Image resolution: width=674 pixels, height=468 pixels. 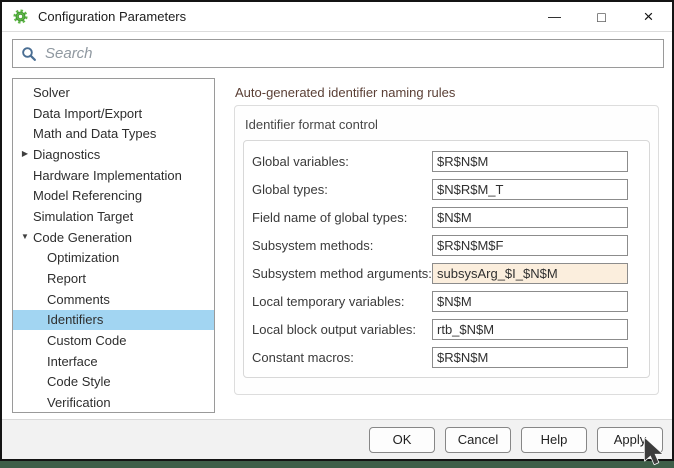 What do you see at coordinates (337, 439) in the screenshot?
I see `button-bar: OK Cancel Help Apply` at bounding box center [337, 439].